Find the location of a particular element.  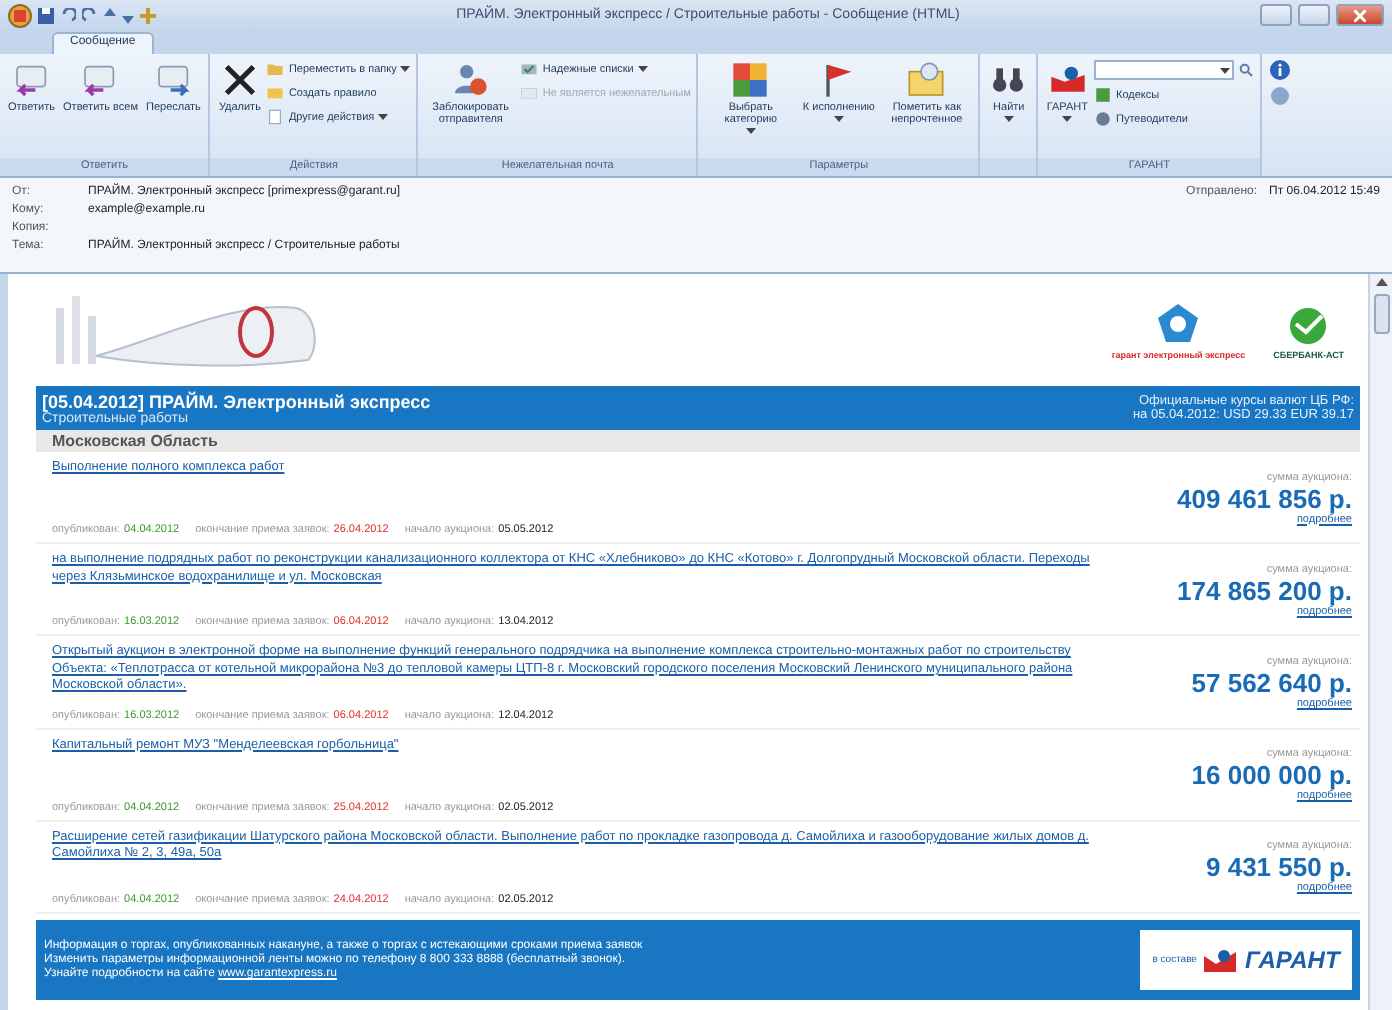

office-button-icon is located at coordinates (20, 15).